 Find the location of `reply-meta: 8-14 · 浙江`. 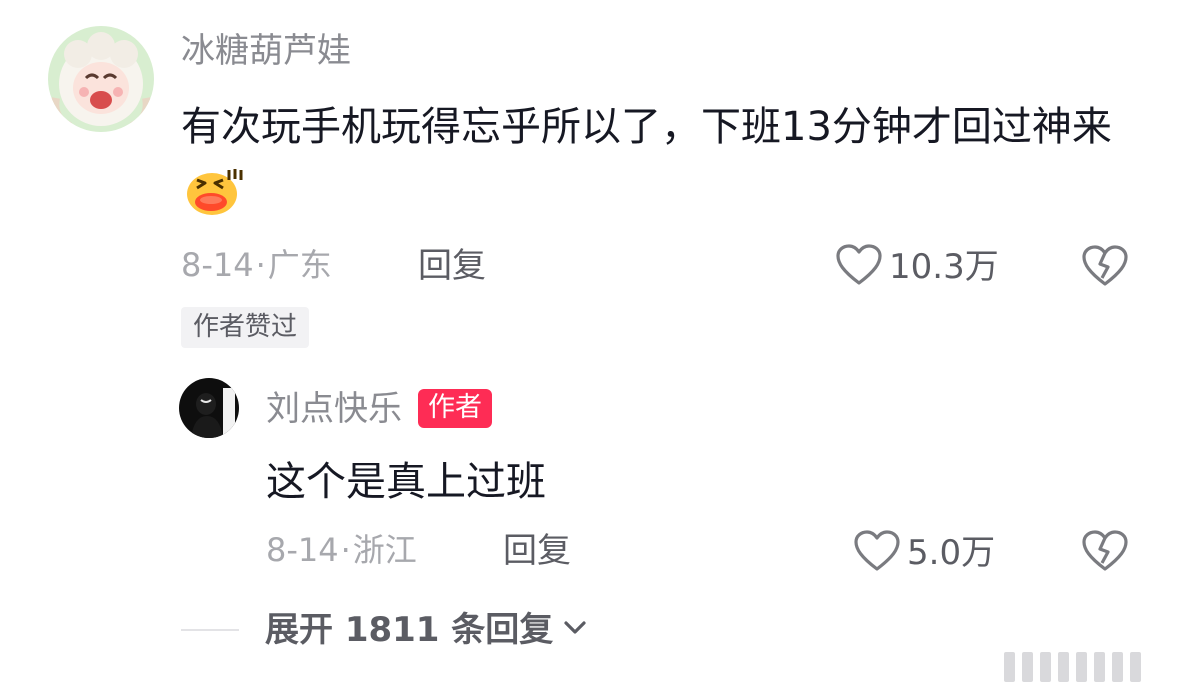

reply-meta: 8-14 · 浙江 is located at coordinates (341, 550).